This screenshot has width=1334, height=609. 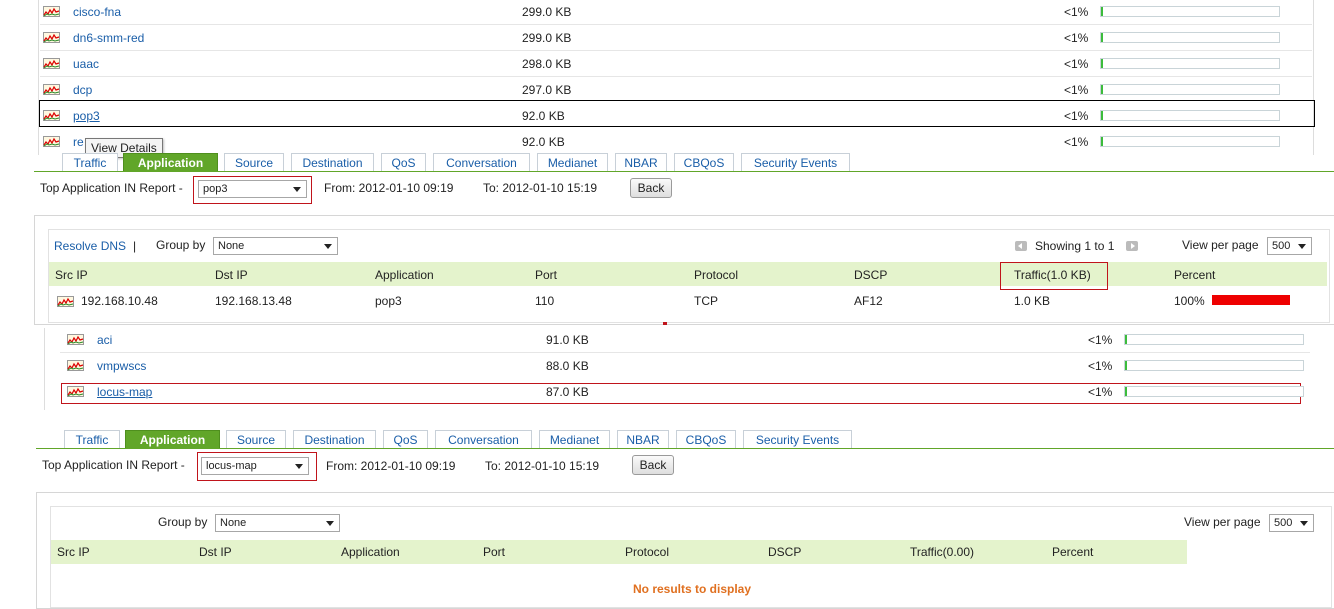 I want to click on column-header: Traffic(0.00), so click(x=942, y=552).